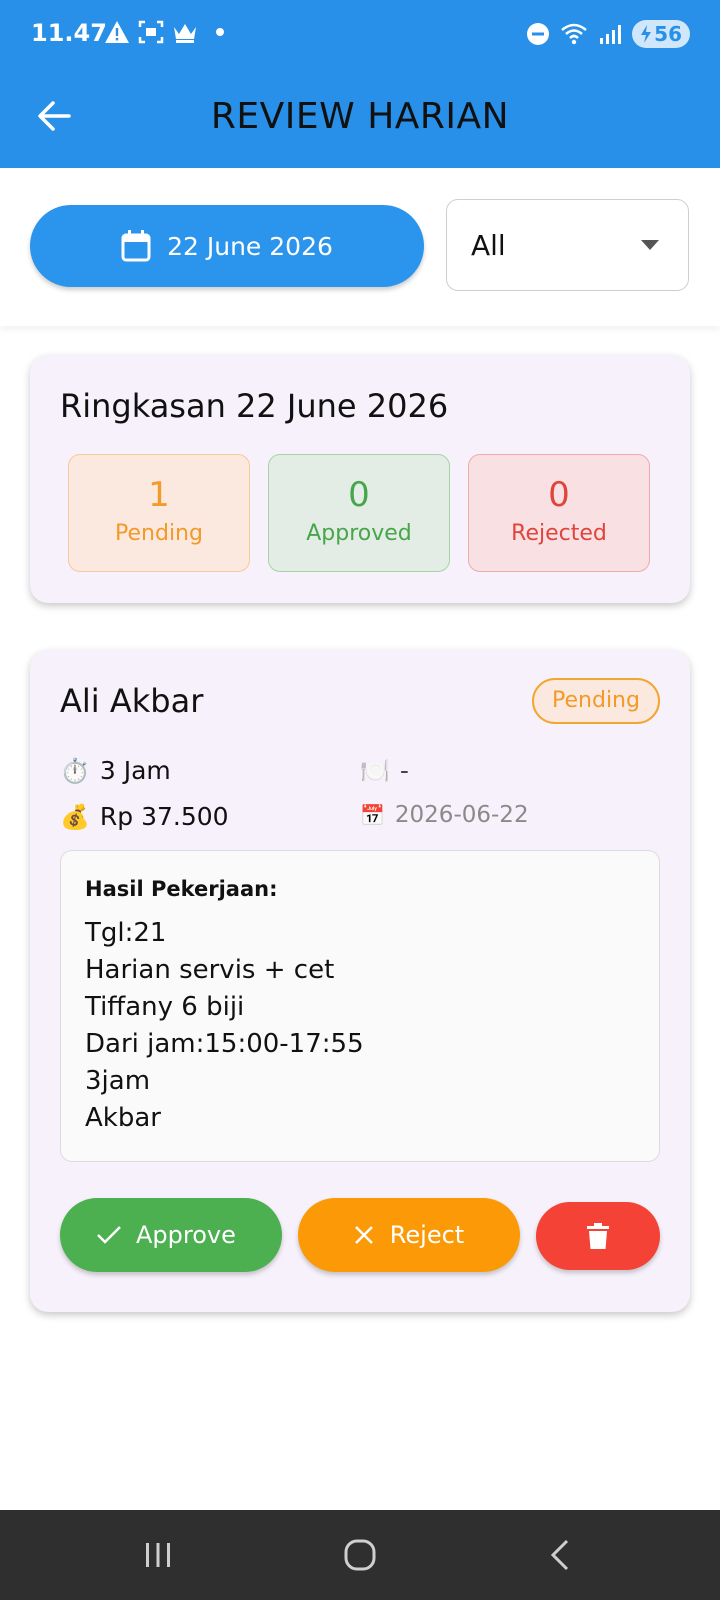 Image resolution: width=720 pixels, height=1600 pixels. I want to click on signal-icon, so click(611, 34).